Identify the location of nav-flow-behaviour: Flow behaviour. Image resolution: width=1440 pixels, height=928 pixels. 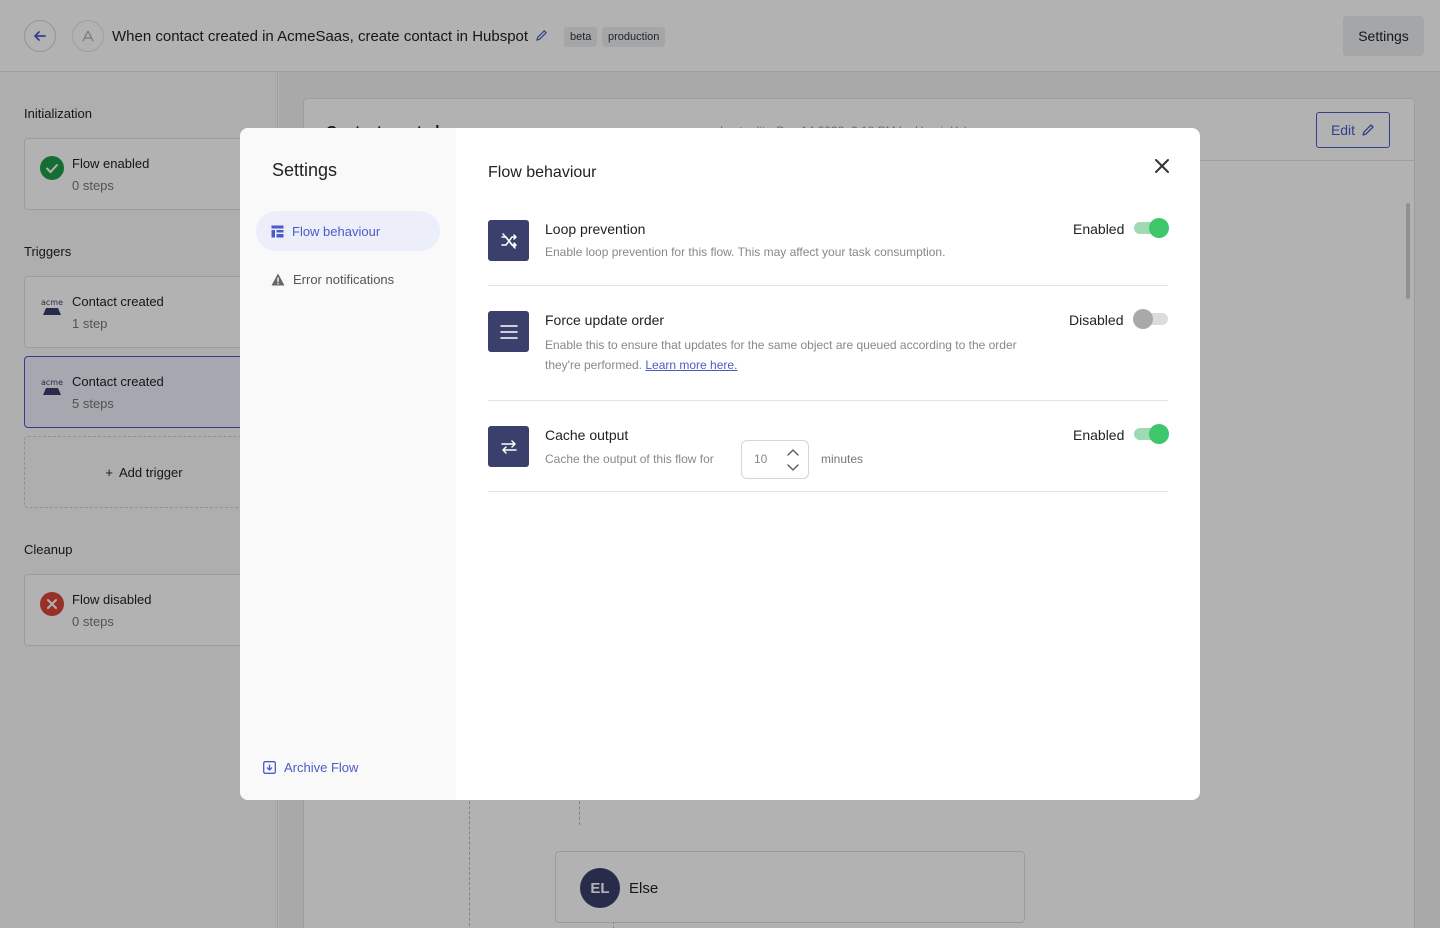
(348, 231).